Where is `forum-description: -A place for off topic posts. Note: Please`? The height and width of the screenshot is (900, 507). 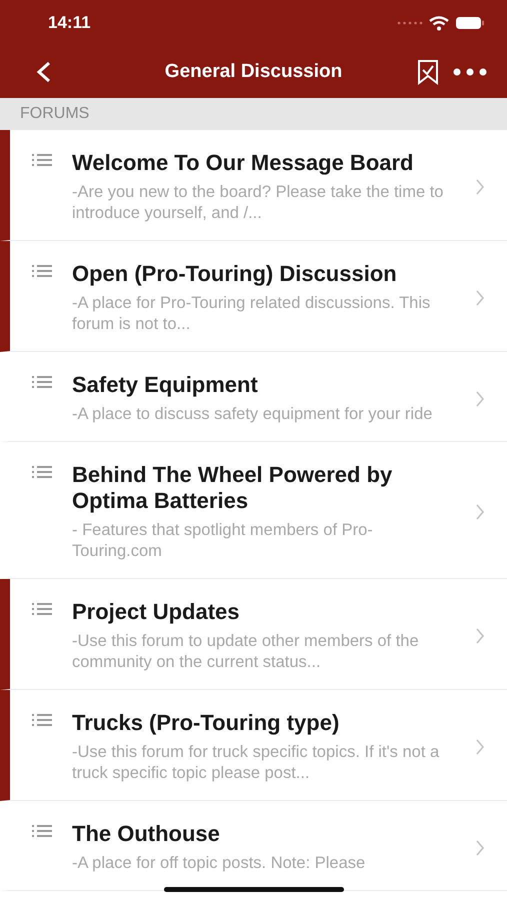 forum-description: -A place for off topic posts. Note: Please is located at coordinates (219, 863).